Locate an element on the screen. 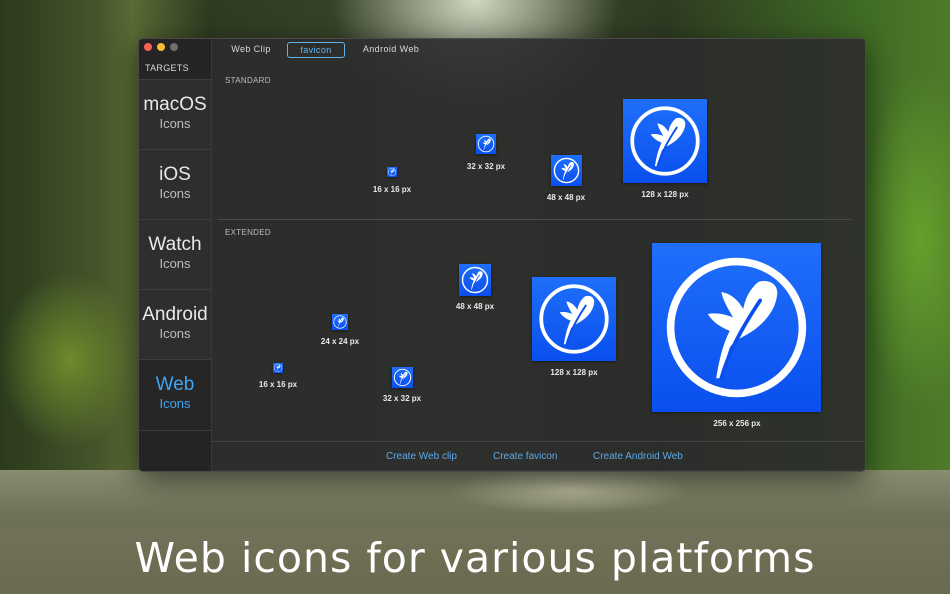 The image size is (950, 594). sidebar-title: TARGETS is located at coordinates (167, 68).